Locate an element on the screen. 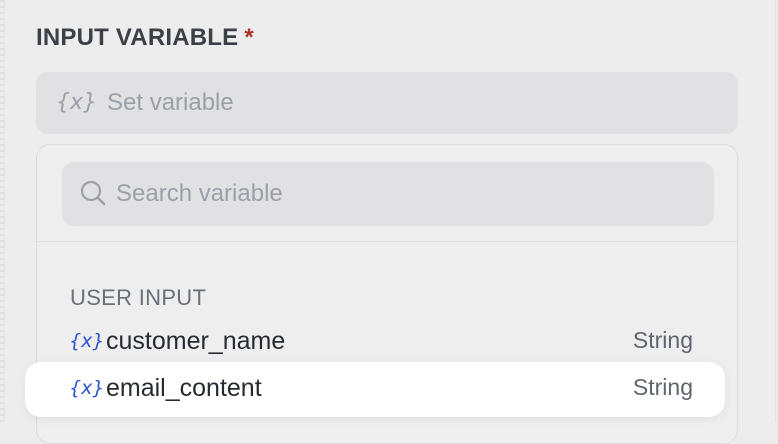 The height and width of the screenshot is (444, 778). search-box is located at coordinates (388, 194).